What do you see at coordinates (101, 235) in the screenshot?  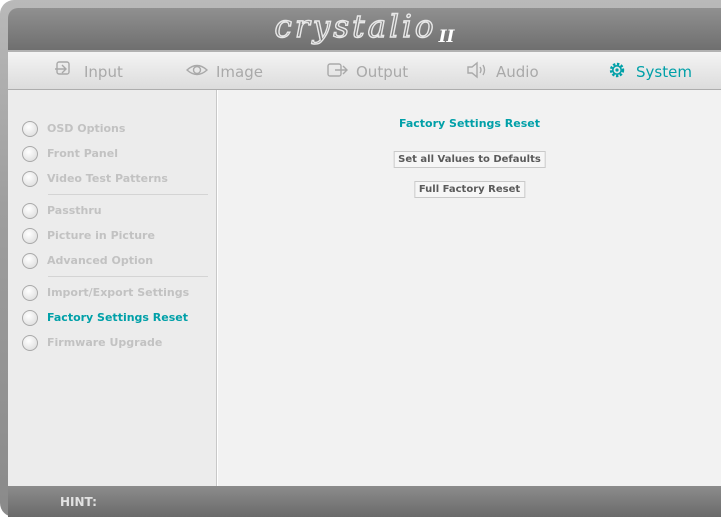 I see `sidebar-item-label: Picture in Picture` at bounding box center [101, 235].